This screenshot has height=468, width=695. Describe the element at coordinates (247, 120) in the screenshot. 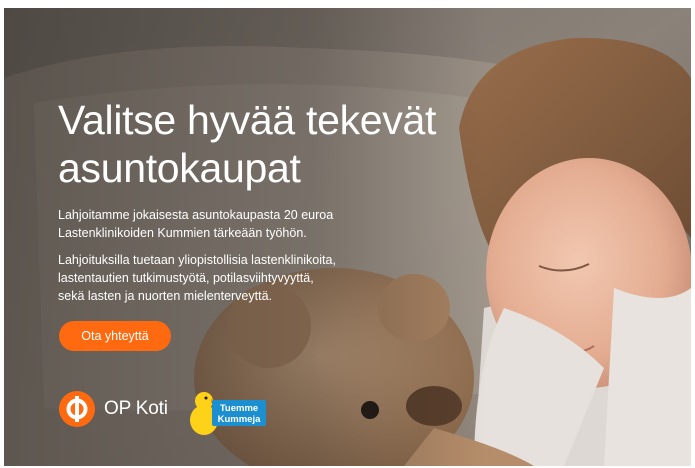

I see `headline-line-1: Valitse hyvää tekevät` at that location.